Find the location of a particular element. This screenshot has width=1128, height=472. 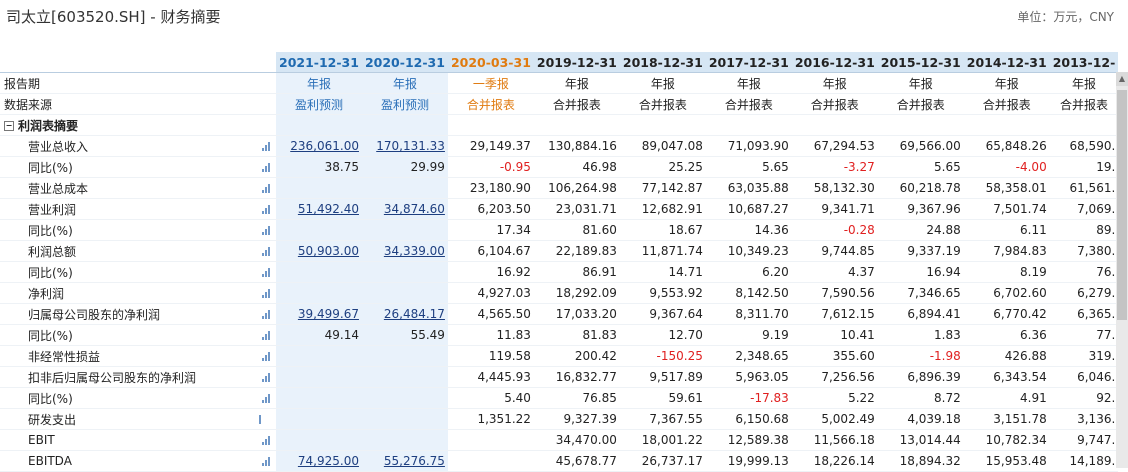

scrollbar-thumb is located at coordinates (1122, 205).